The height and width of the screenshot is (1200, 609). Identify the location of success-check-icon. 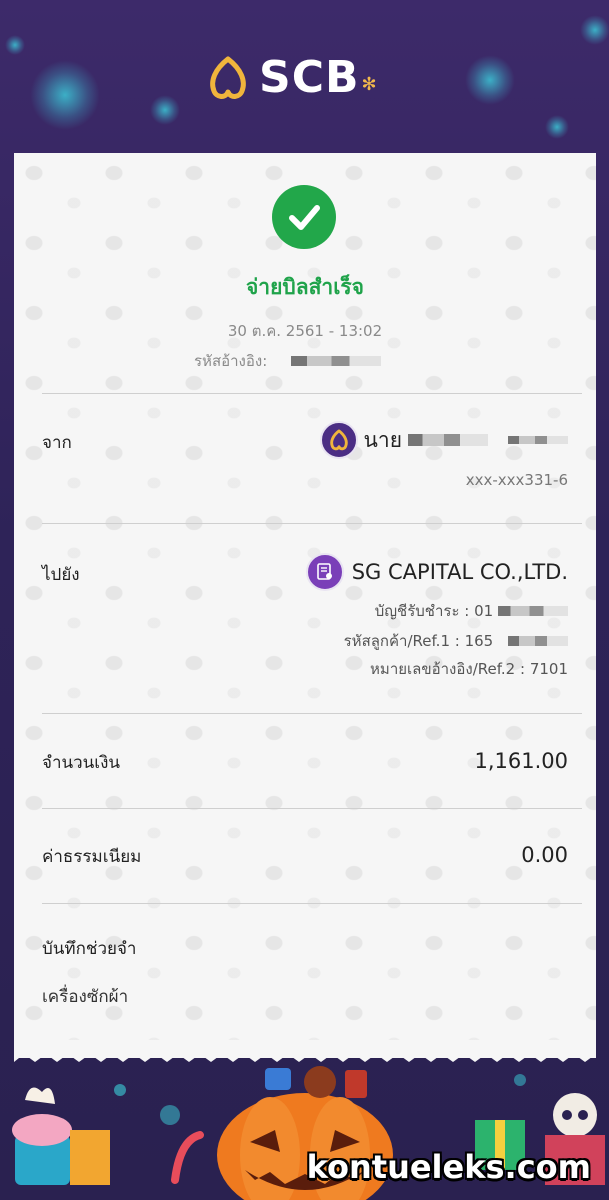
(304, 217).